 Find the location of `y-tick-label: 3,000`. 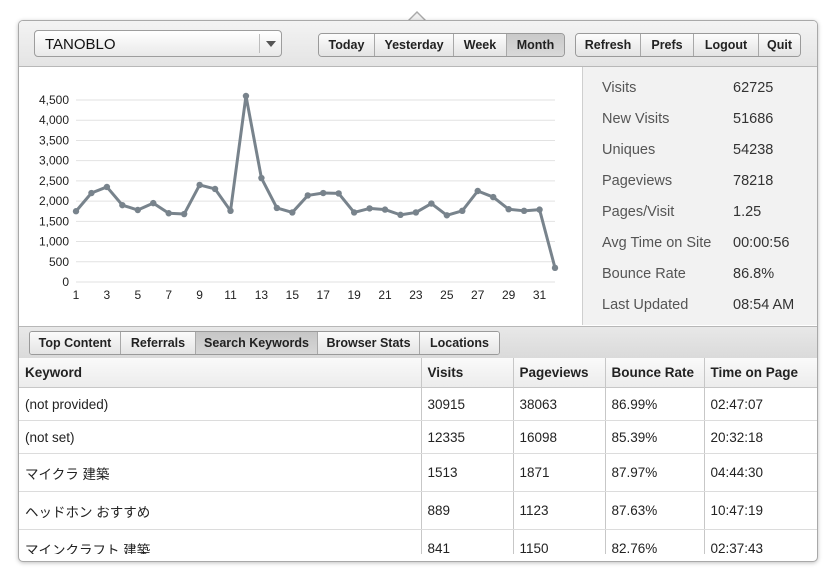

y-tick-label: 3,000 is located at coordinates (54, 161).